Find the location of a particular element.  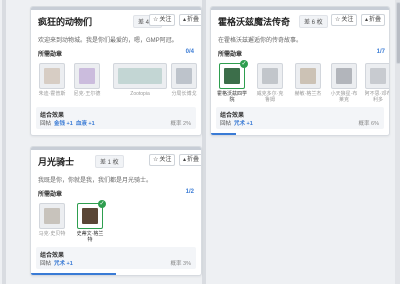

medal-name: 史蒂文·格兰特 is located at coordinates (90, 237).